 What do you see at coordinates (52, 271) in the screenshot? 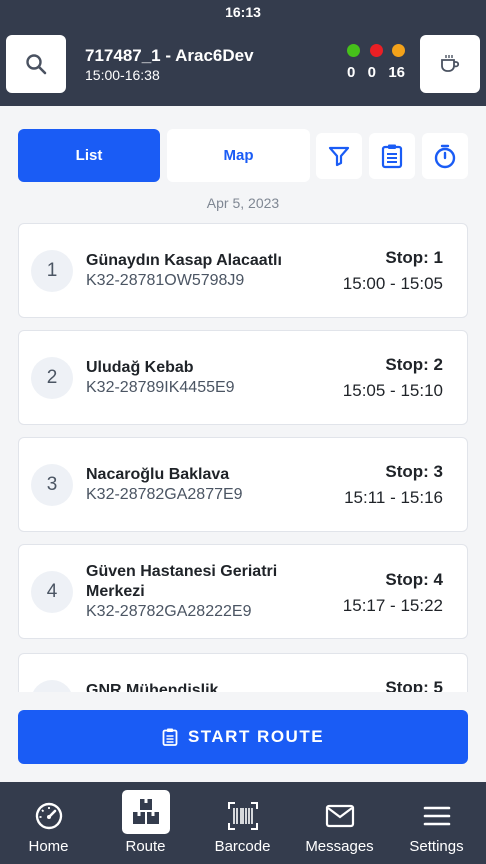
I see `stop-number-badge: 1` at bounding box center [52, 271].